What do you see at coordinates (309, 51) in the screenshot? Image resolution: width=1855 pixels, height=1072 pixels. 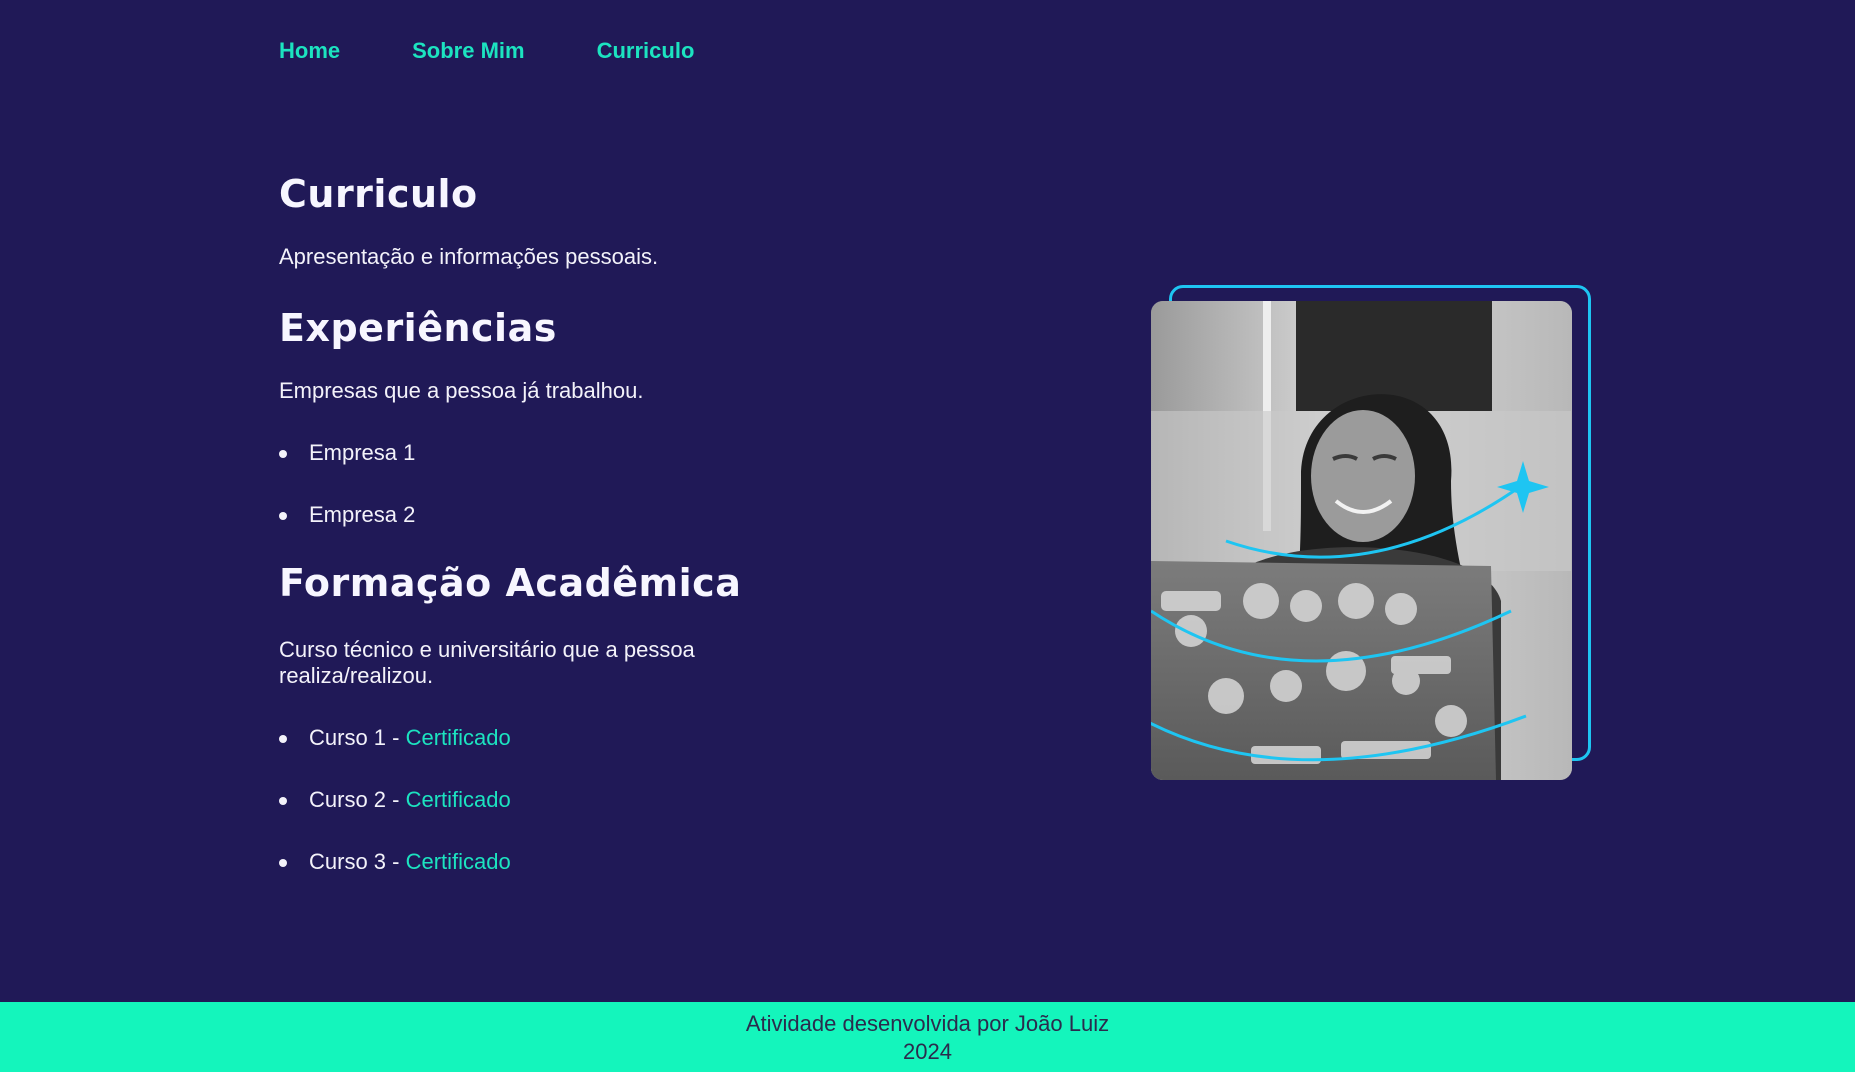 I see `nav-home-link: Home` at bounding box center [309, 51].